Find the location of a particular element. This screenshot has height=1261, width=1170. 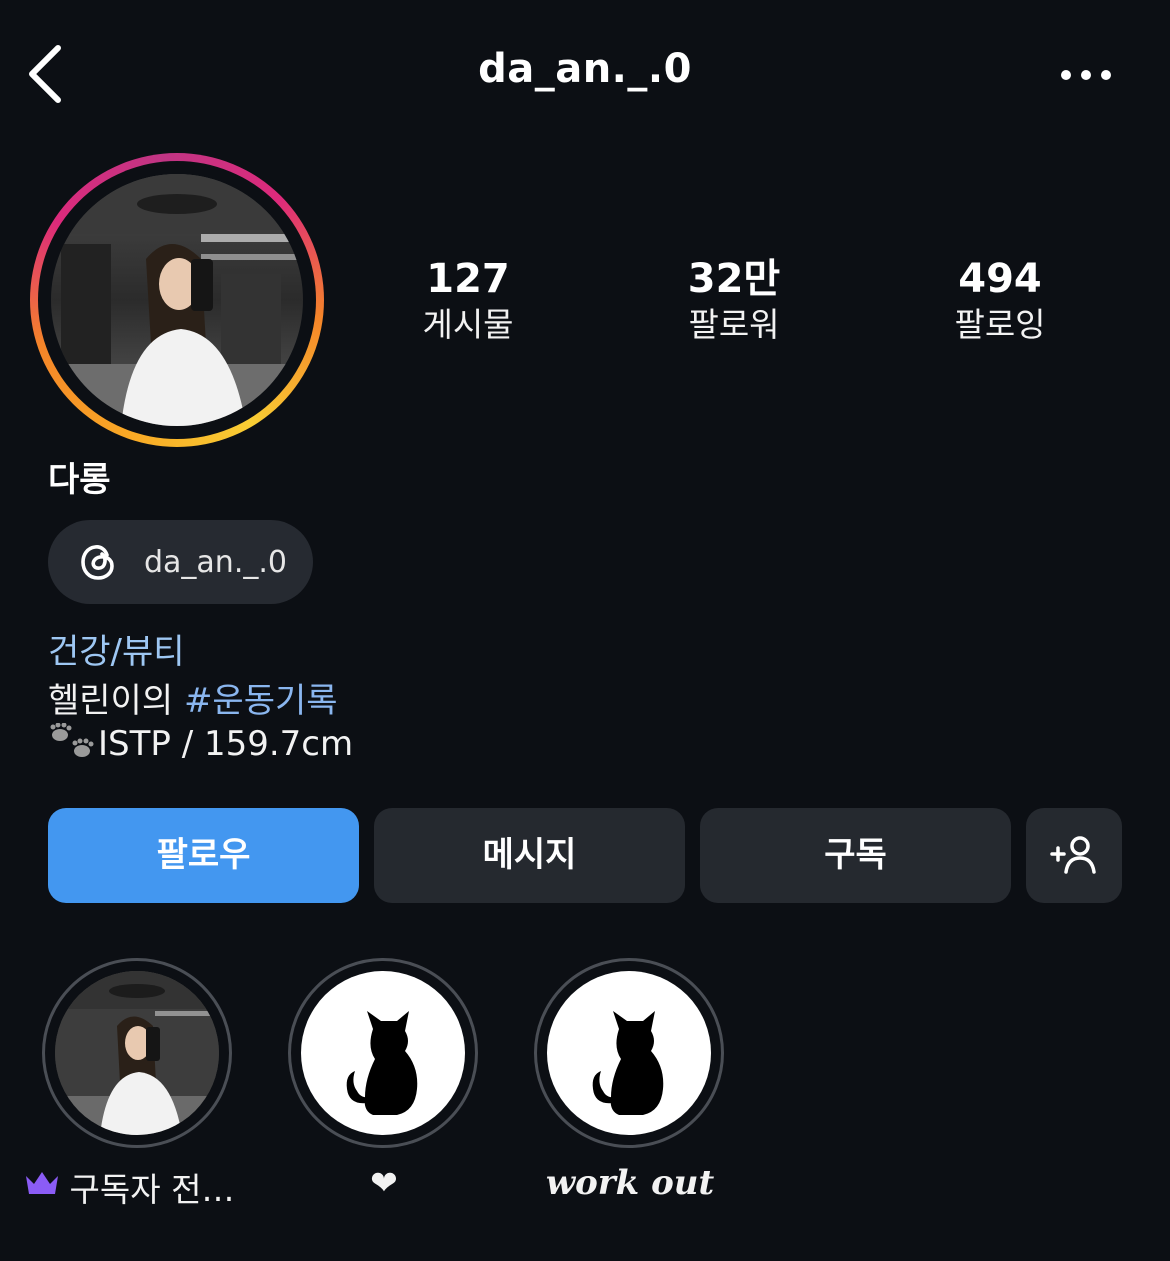

stat-posts-label: 게시물 is located at coordinates (468, 324).